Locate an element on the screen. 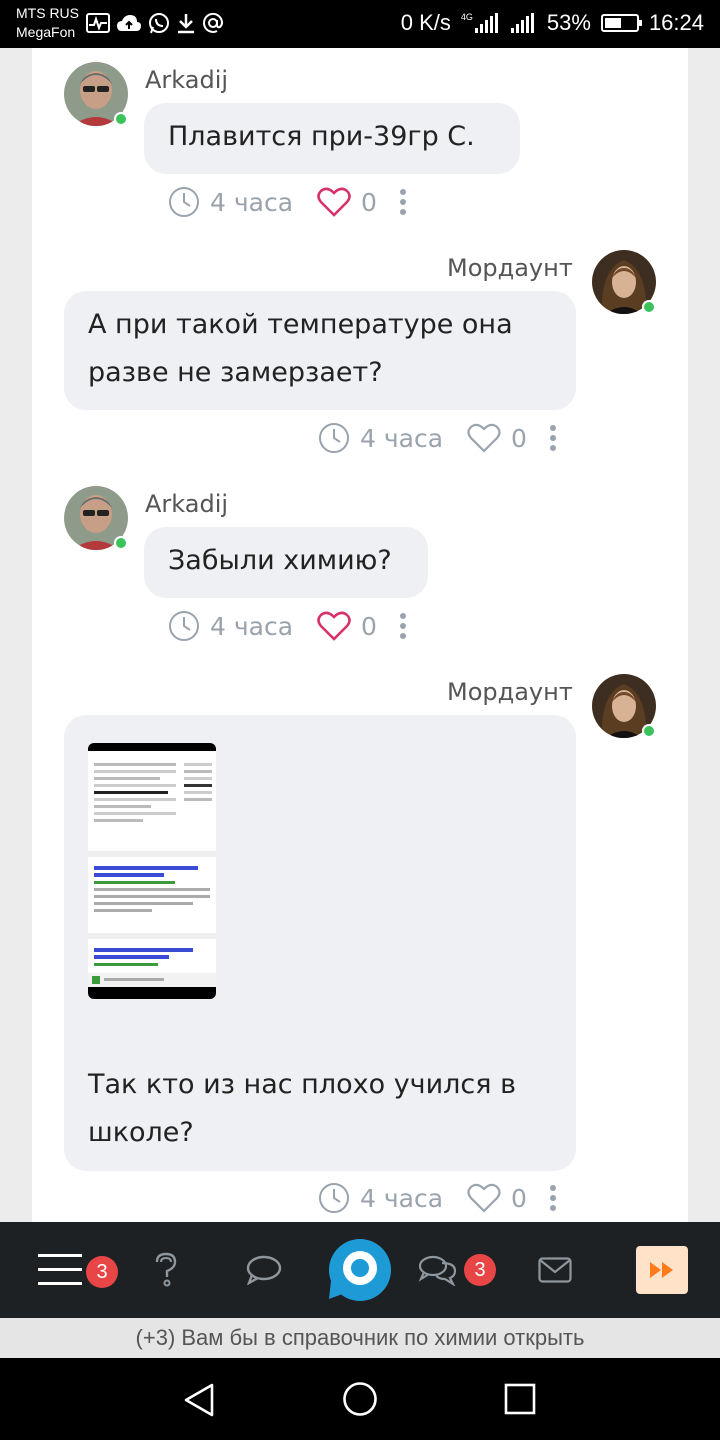 The image size is (720, 1440). recents-square-icon is located at coordinates (520, 1399).